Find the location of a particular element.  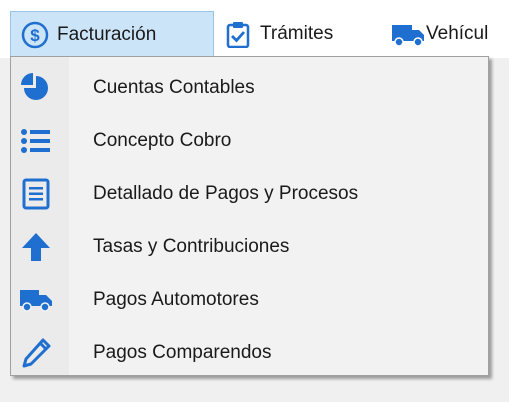

menu-facturacion: $ Facturación is located at coordinates (112, 34).